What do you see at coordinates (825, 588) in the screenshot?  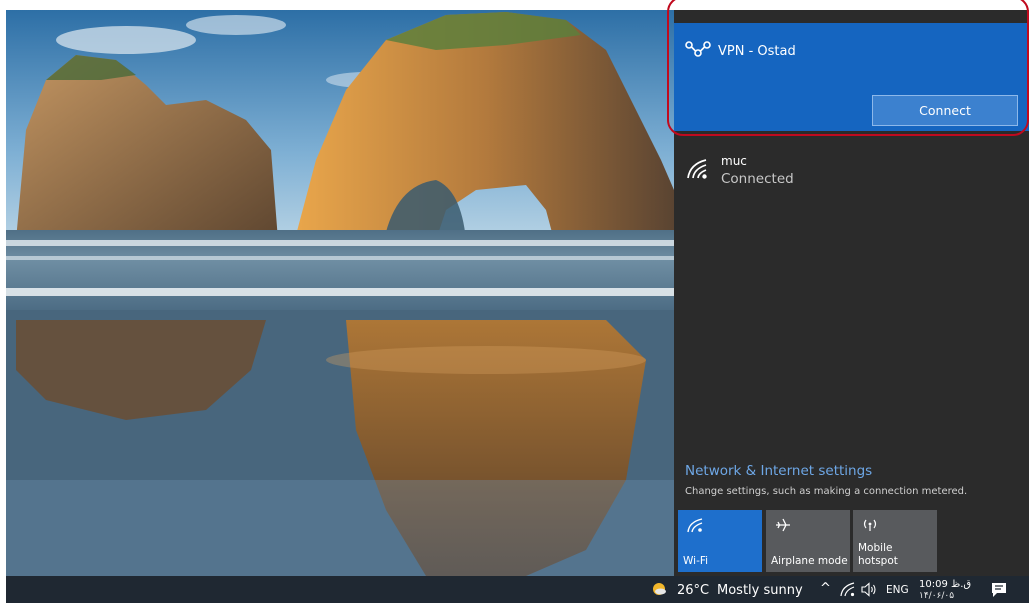 I see `show-hidden-icons-chevron-icon: ^` at bounding box center [825, 588].